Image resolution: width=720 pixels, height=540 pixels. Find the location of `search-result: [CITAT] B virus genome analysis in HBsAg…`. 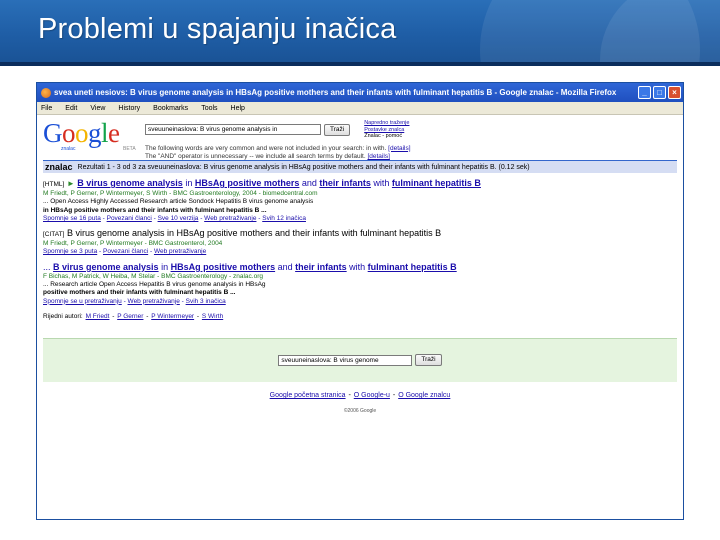

search-result: [CITAT] B virus genome analysis in HBsAg… is located at coordinates (360, 242).